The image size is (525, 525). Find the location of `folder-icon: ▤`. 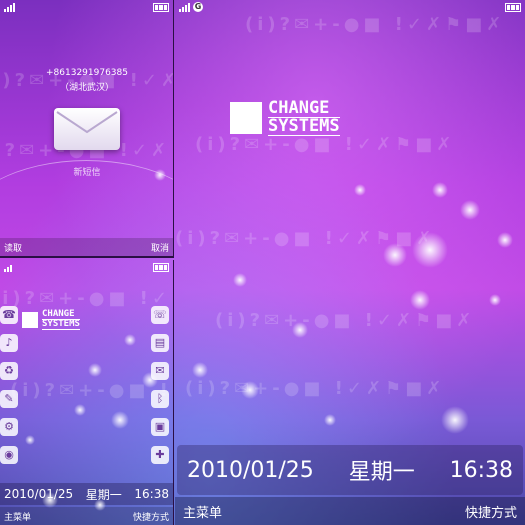

folder-icon: ▤ is located at coordinates (160, 343).